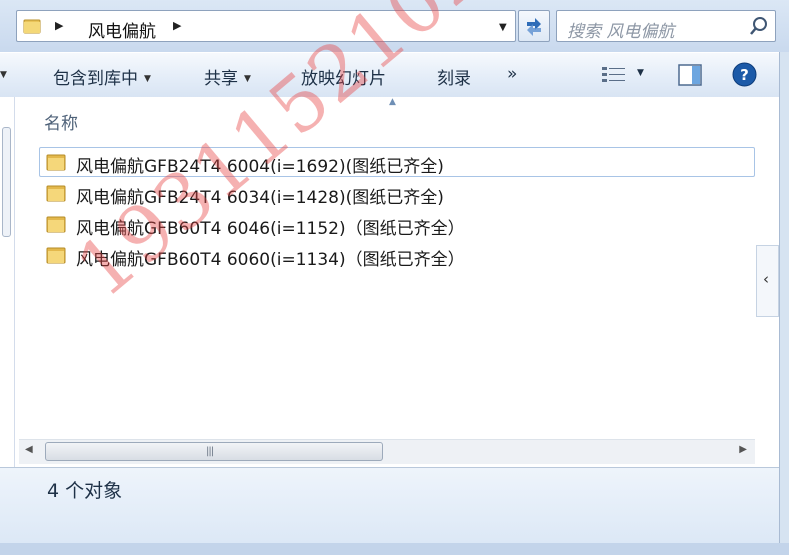 The height and width of the screenshot is (555, 789). What do you see at coordinates (3, 75) in the screenshot?
I see `organize-caret-icon: ▼` at bounding box center [3, 75].